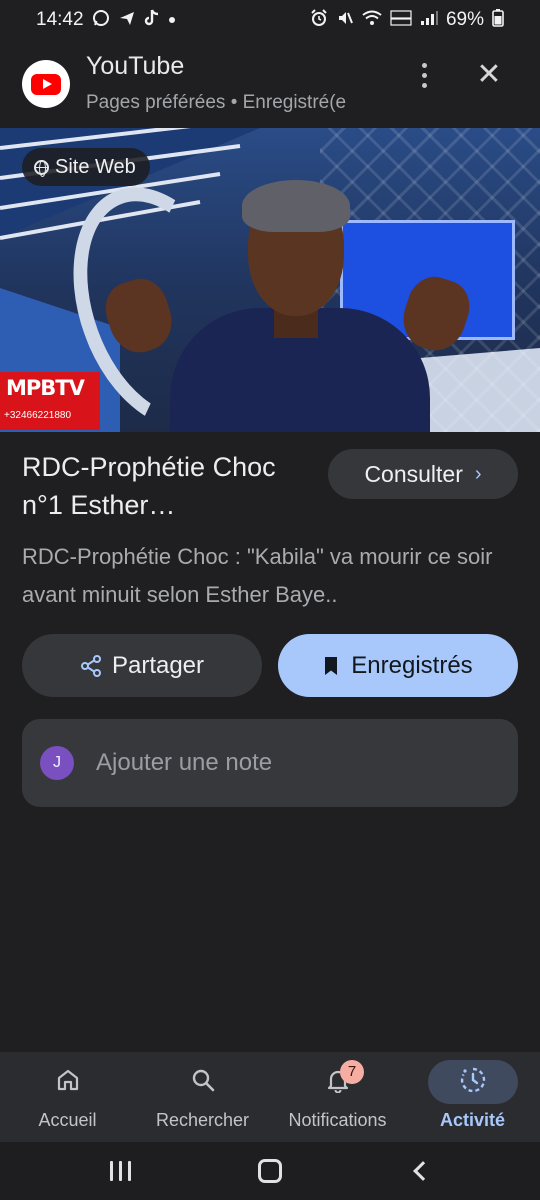 The height and width of the screenshot is (1200, 540). I want to click on activity-icon, so click(473, 1082).